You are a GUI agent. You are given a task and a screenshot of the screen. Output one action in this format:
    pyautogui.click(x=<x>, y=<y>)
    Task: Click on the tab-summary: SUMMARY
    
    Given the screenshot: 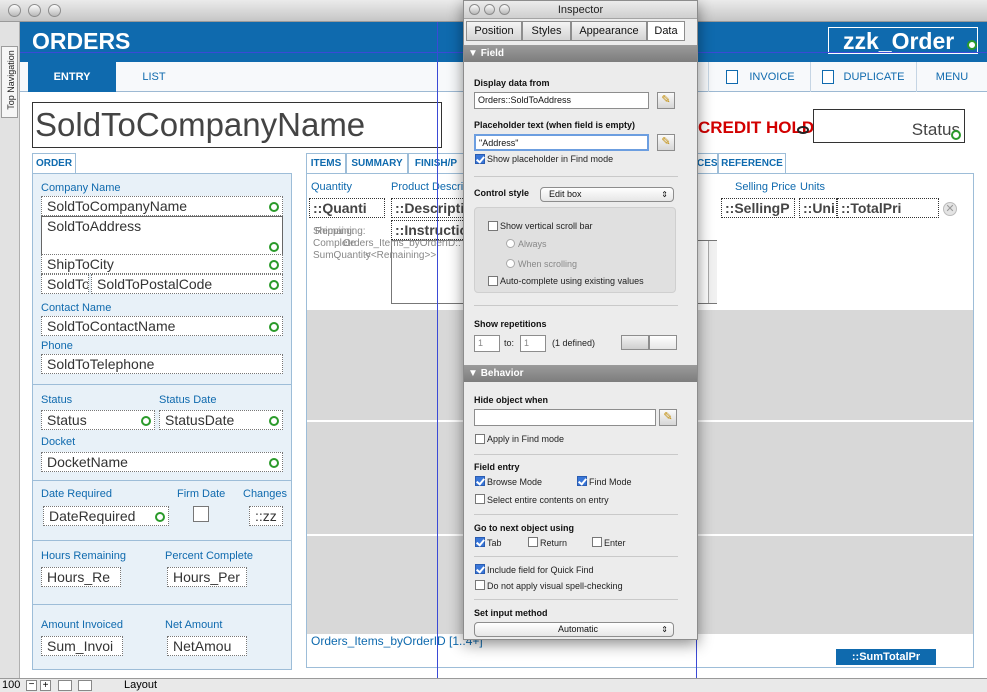 What is the action you would take?
    pyautogui.click(x=377, y=163)
    